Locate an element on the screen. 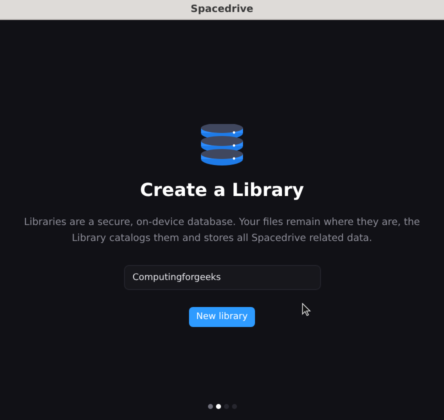 The image size is (444, 420). window-title: Spacedrive is located at coordinates (222, 9).